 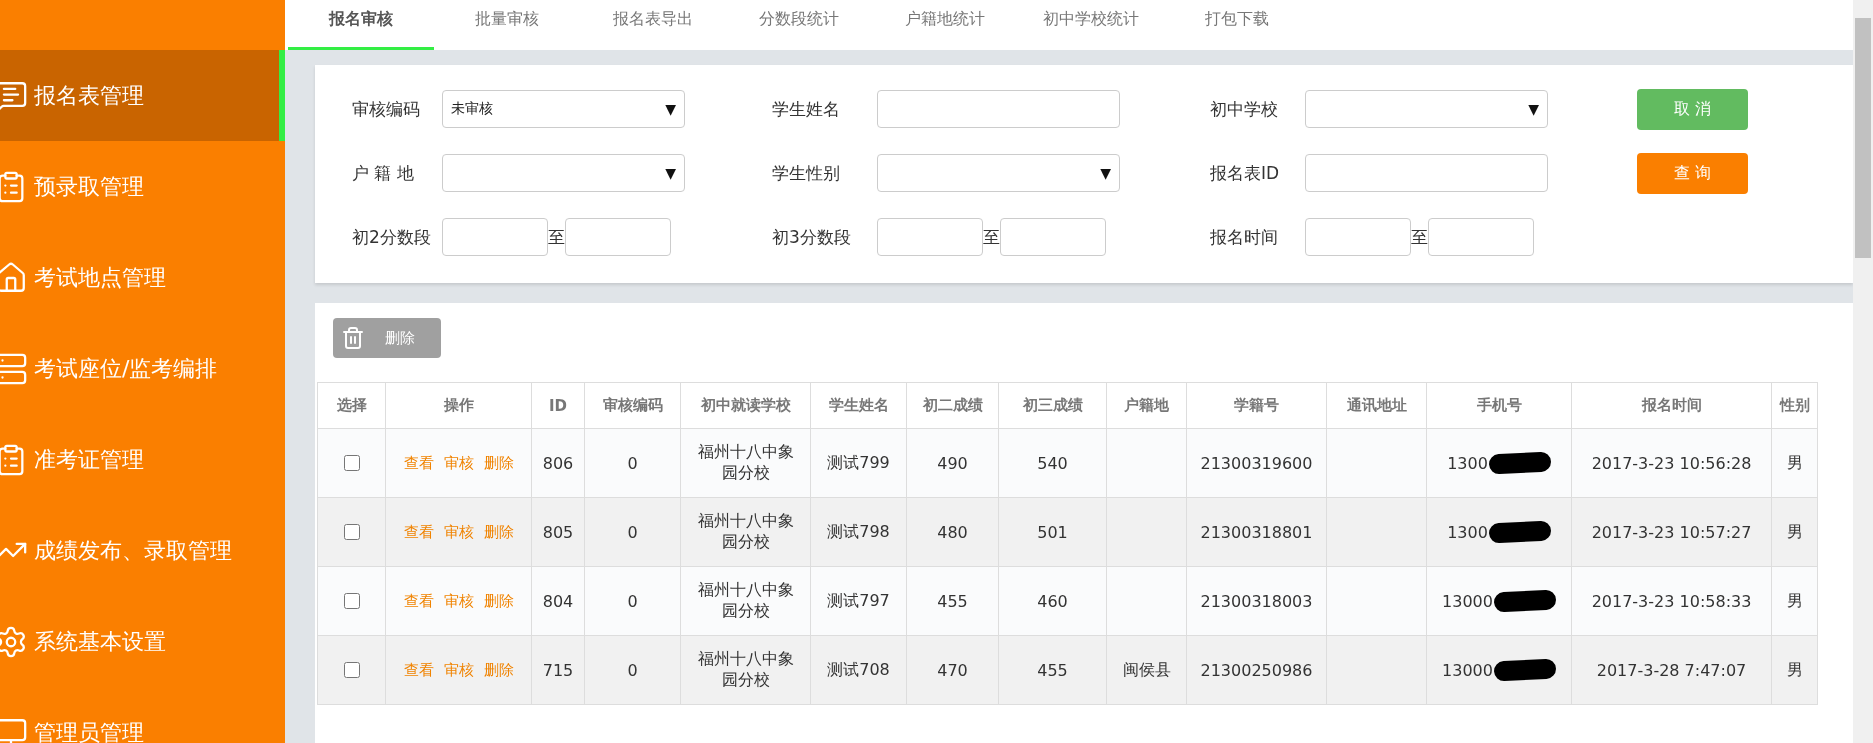 What do you see at coordinates (142, 368) in the screenshot?
I see `sidebar-item: 考试座位/监考编排` at bounding box center [142, 368].